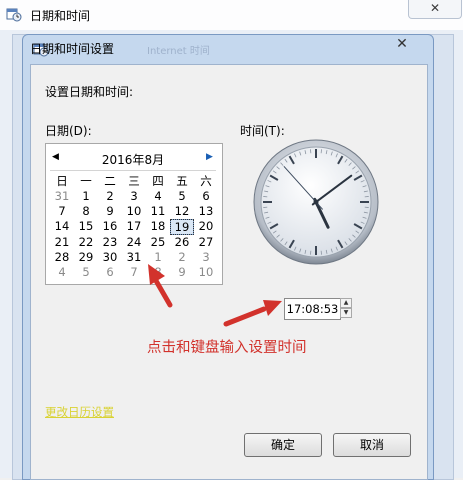 The height and width of the screenshot is (480, 463). What do you see at coordinates (283, 445) in the screenshot?
I see `ok-button: 确定` at bounding box center [283, 445].